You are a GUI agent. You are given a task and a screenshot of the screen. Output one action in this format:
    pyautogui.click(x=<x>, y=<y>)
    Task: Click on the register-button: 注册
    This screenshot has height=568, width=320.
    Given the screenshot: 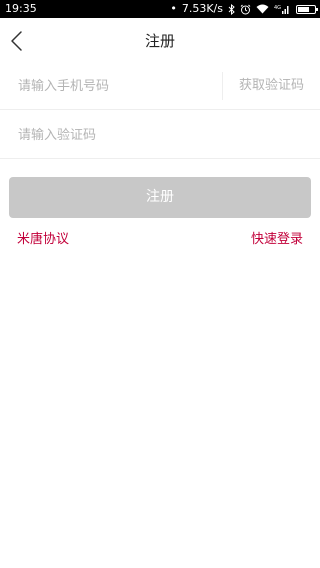 What is the action you would take?
    pyautogui.click(x=160, y=197)
    